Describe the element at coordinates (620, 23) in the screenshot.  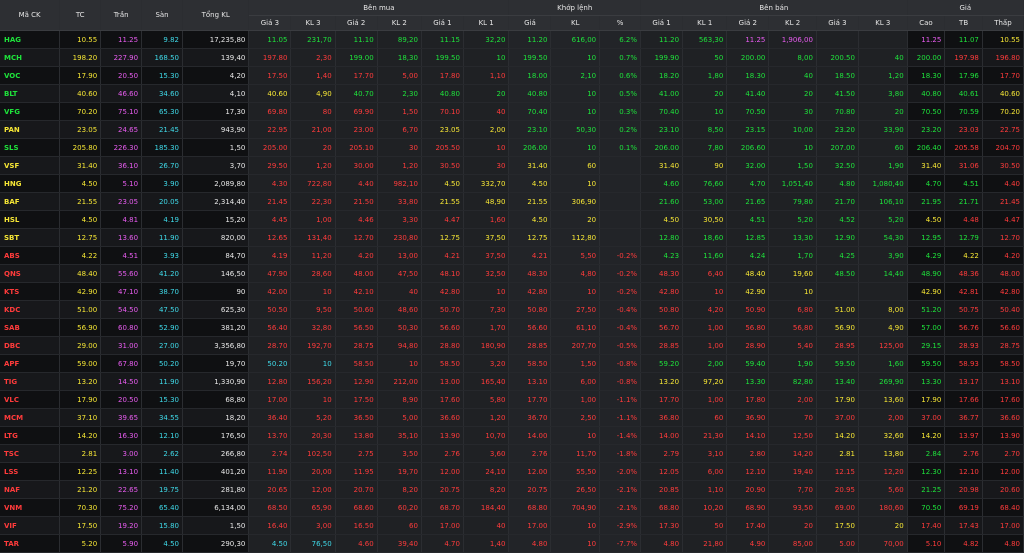
I see `col-header-match-pct: %` at that location.